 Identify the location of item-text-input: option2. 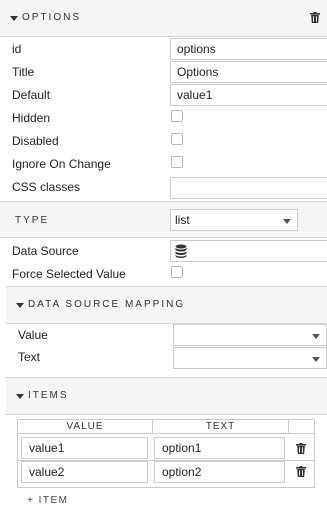
(219, 472).